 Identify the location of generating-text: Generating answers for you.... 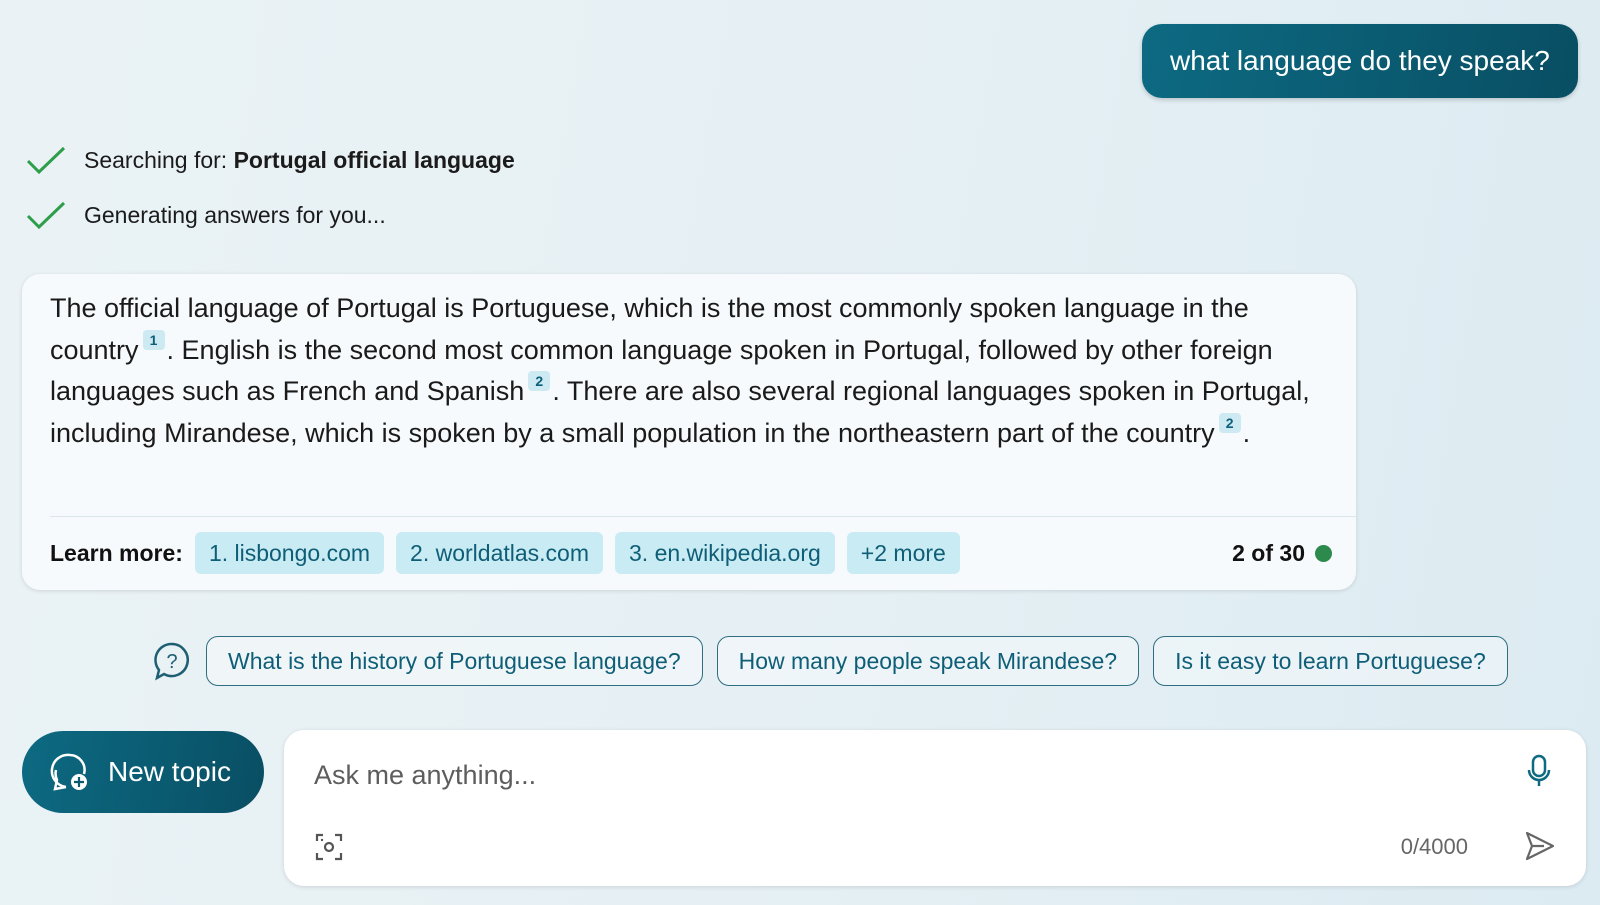
(235, 214).